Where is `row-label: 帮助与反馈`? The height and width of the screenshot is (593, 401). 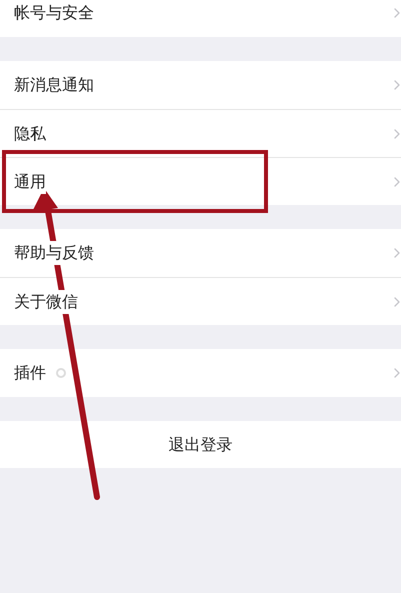
row-label: 帮助与反馈 is located at coordinates (54, 253).